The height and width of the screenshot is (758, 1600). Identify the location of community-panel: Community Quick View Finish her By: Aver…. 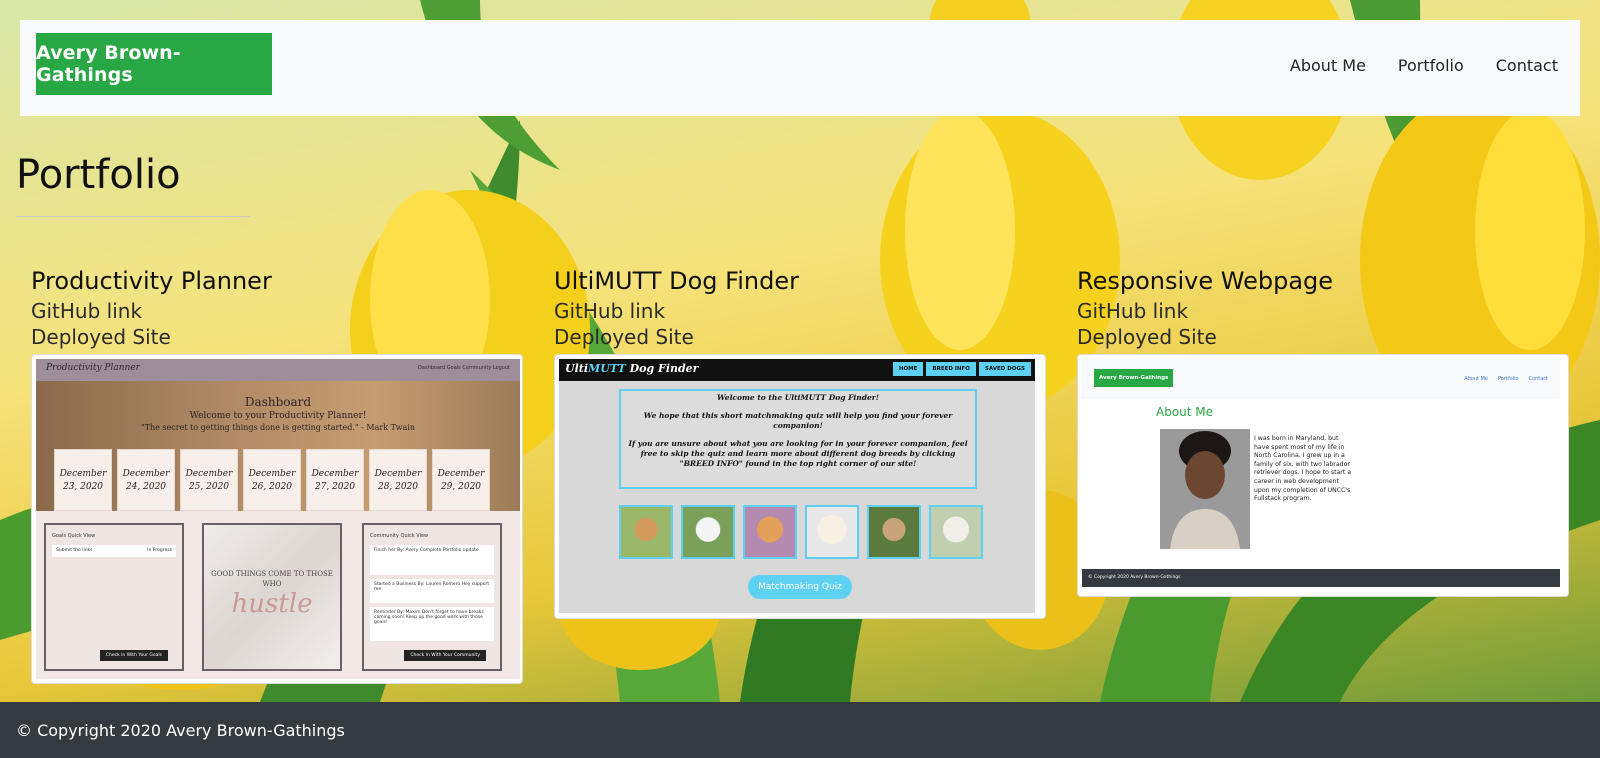
(432, 597).